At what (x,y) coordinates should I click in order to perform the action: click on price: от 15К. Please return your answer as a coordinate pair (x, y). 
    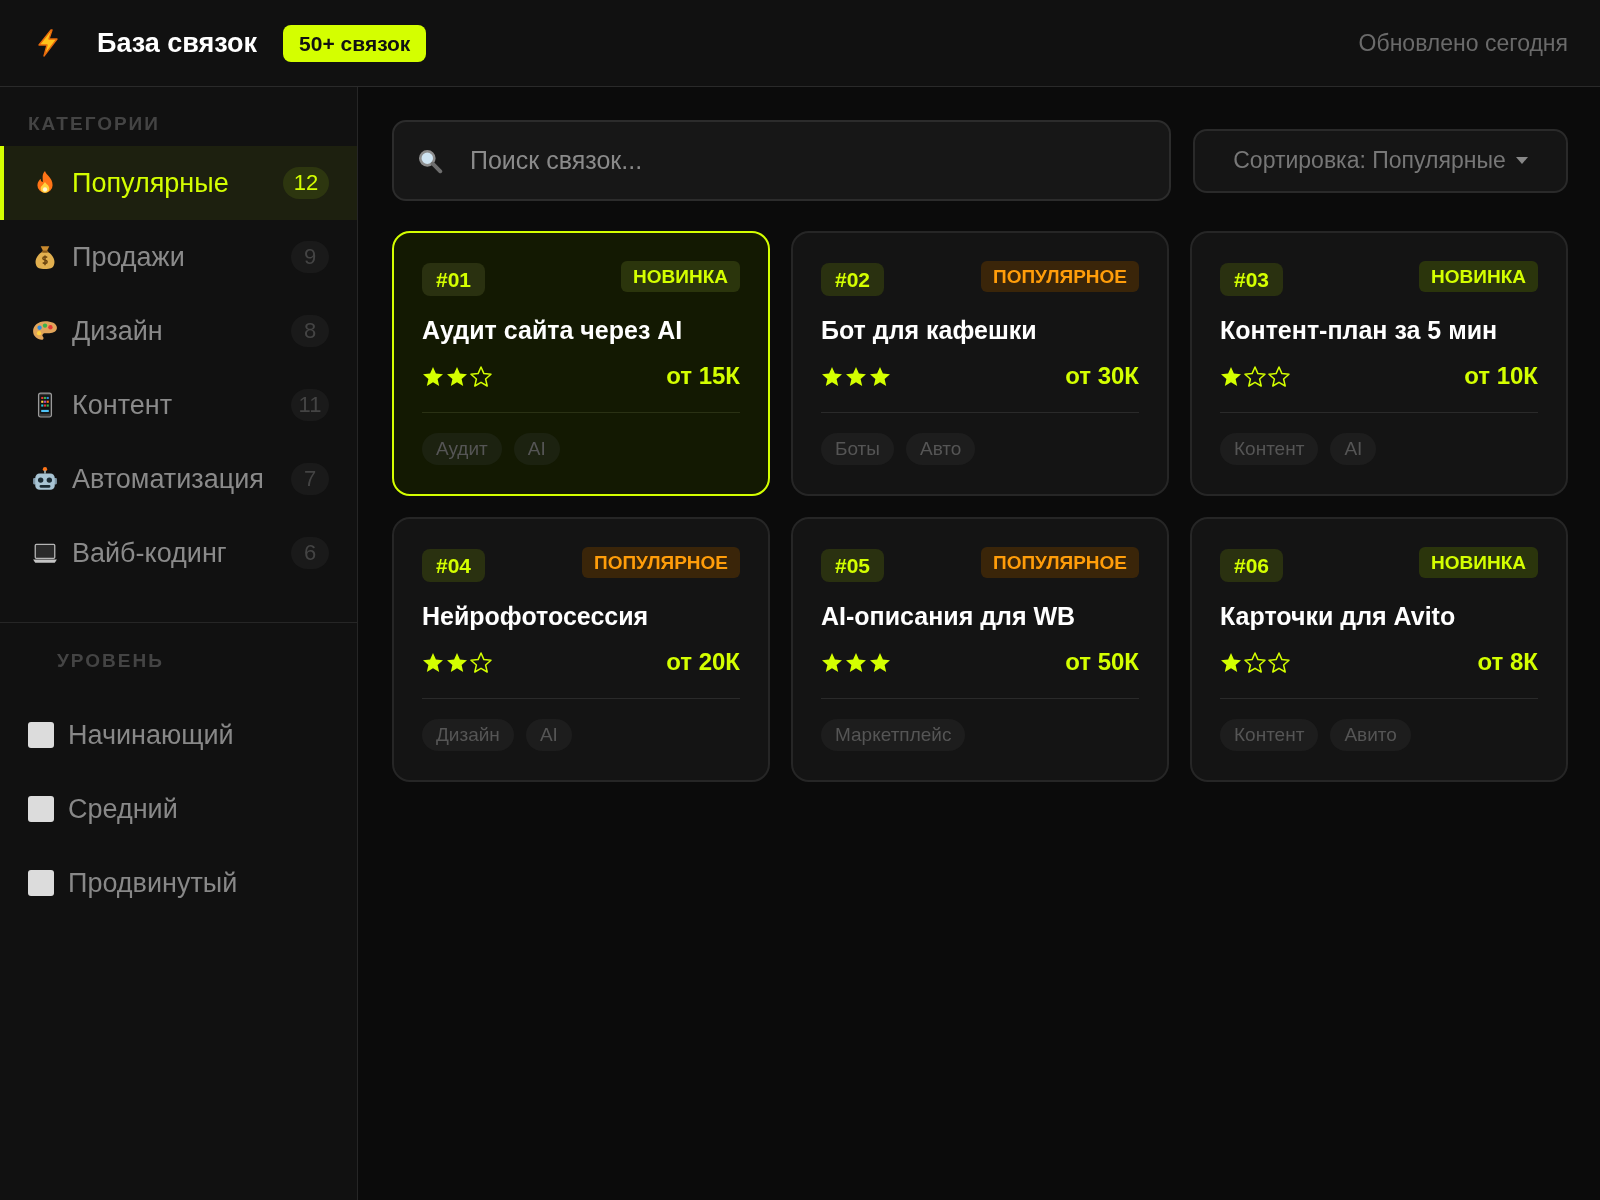
    Looking at the image, I should click on (703, 376).